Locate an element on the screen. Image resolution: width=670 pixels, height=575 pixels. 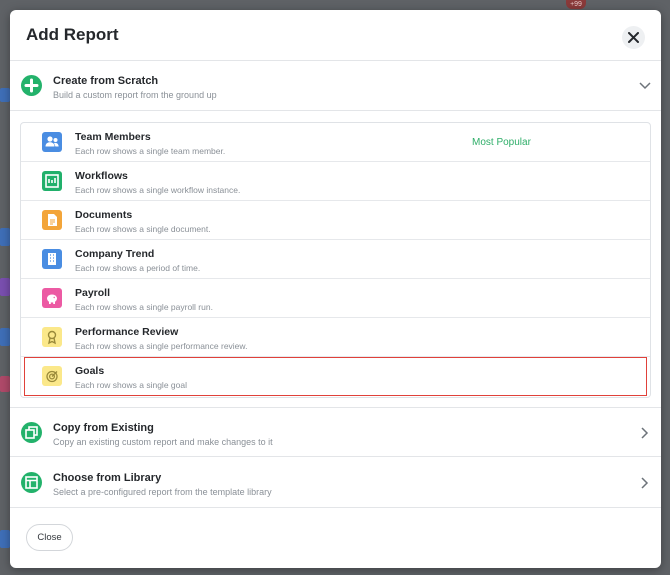
modal-title: Add Report is located at coordinates (72, 34).